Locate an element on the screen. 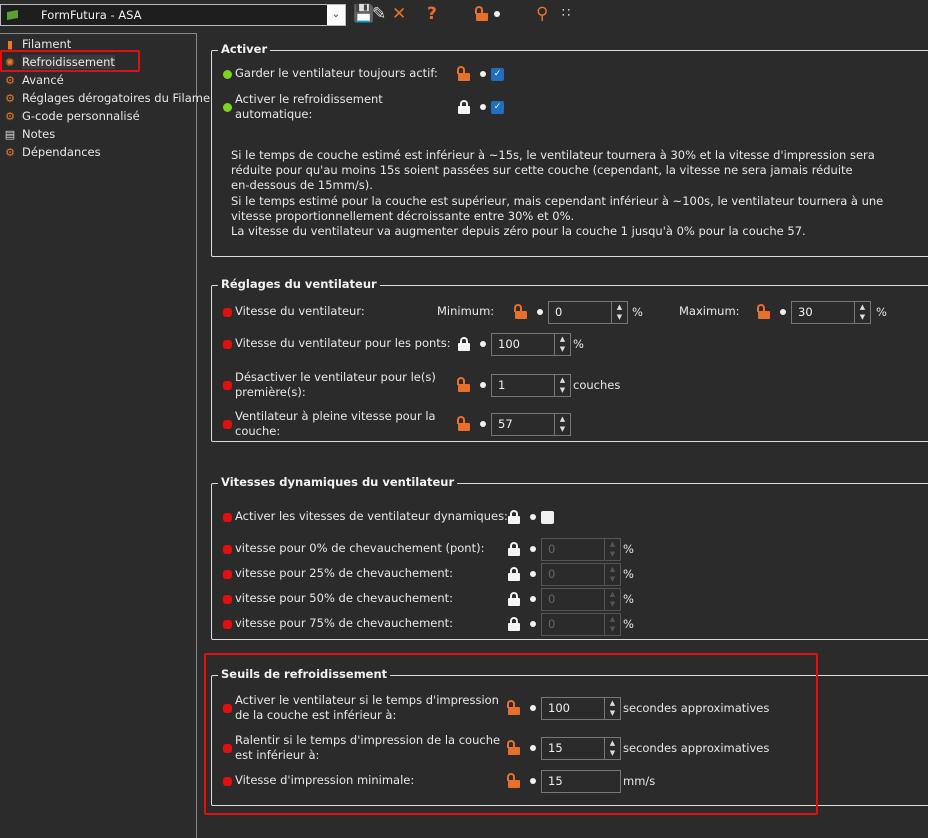 The height and width of the screenshot is (838, 928). value-input: 1 is located at coordinates (523, 385).